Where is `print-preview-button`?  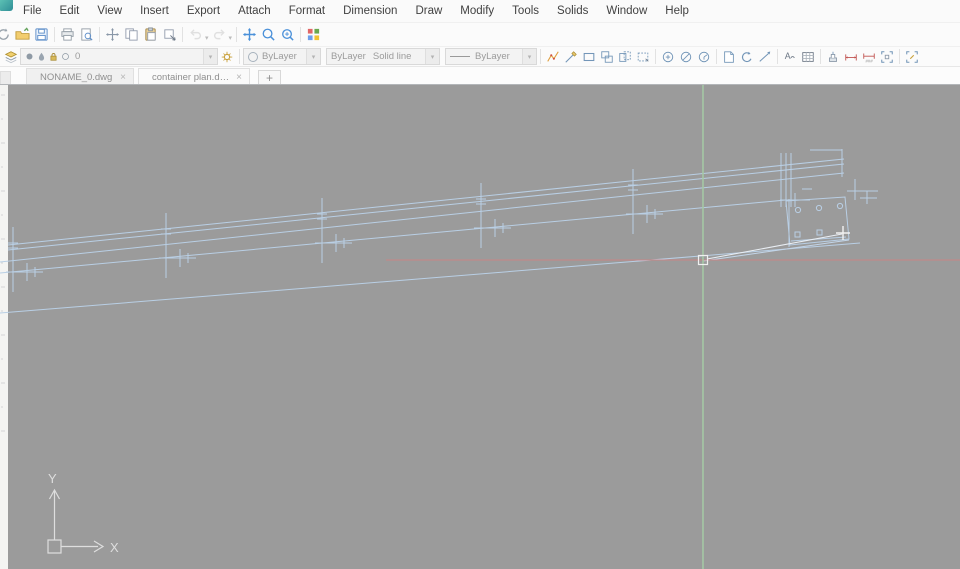
print-preview-button is located at coordinates (86, 34).